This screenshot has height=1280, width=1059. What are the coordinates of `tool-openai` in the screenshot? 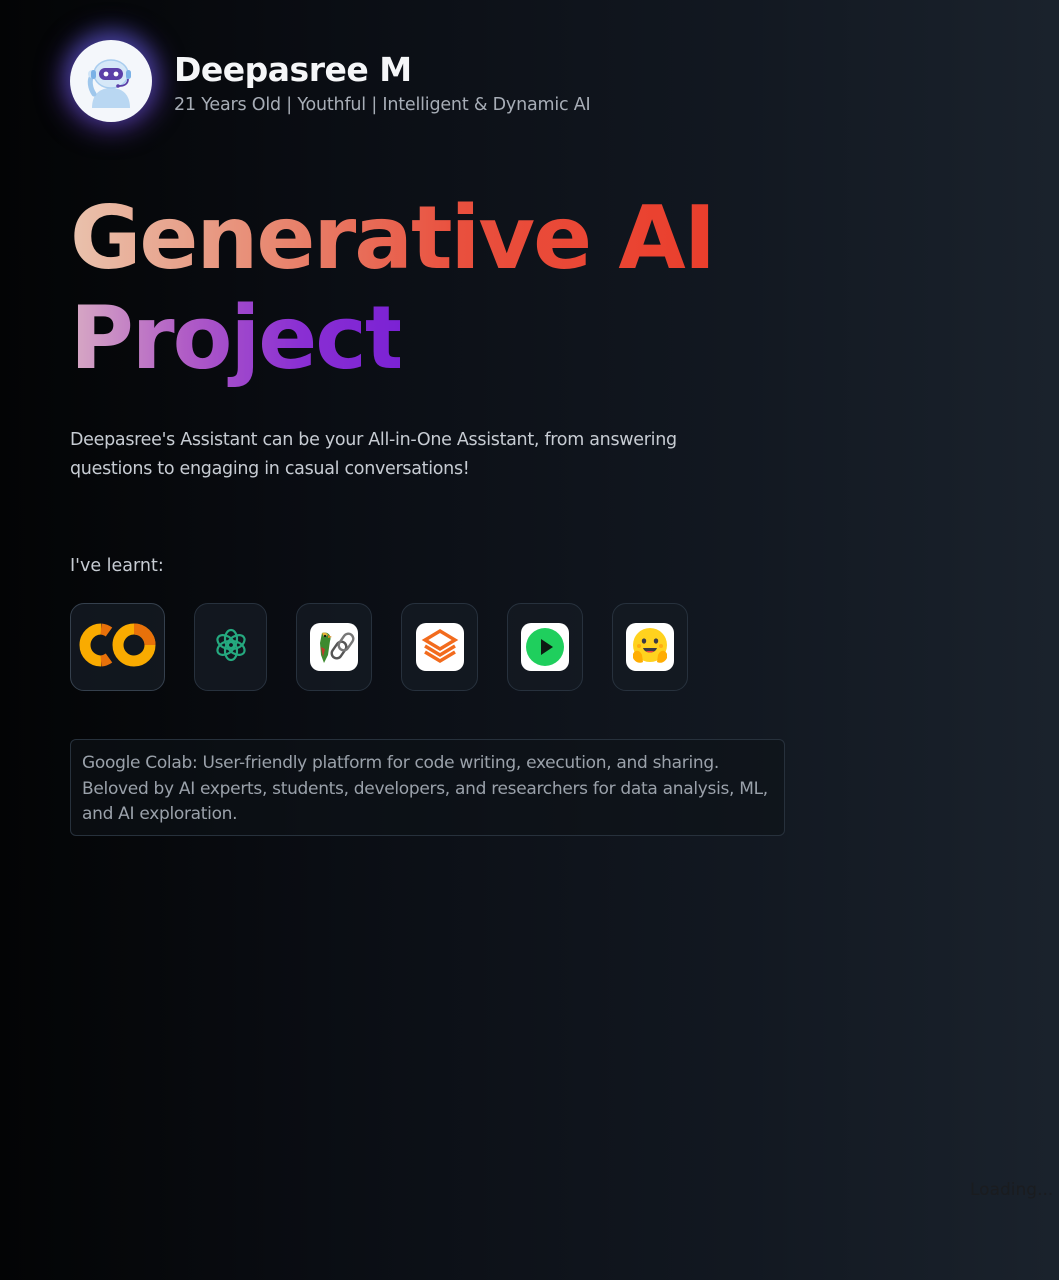 It's located at (230, 647).